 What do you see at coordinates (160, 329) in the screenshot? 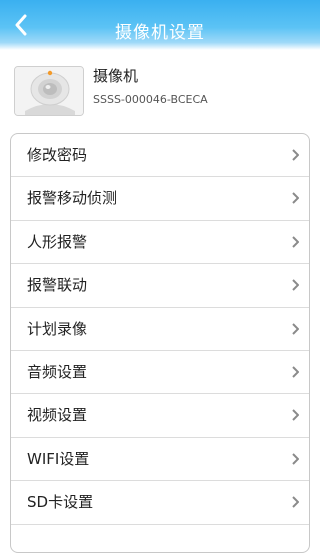
I see `menu-item-scheduled-recording: 计划录像` at bounding box center [160, 329].